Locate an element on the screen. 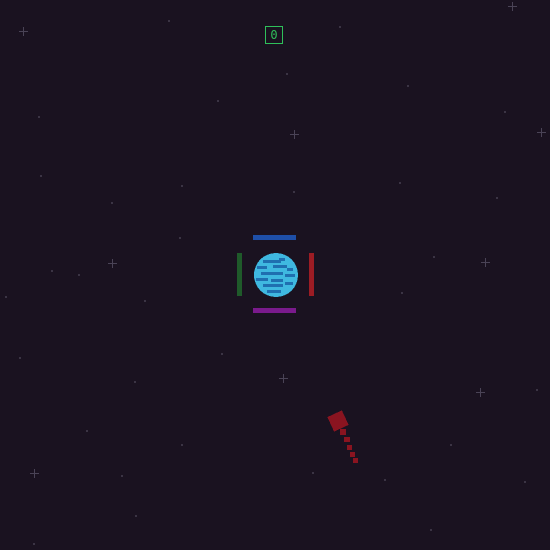 The height and width of the screenshot is (550, 550). shield-left is located at coordinates (239, 274).